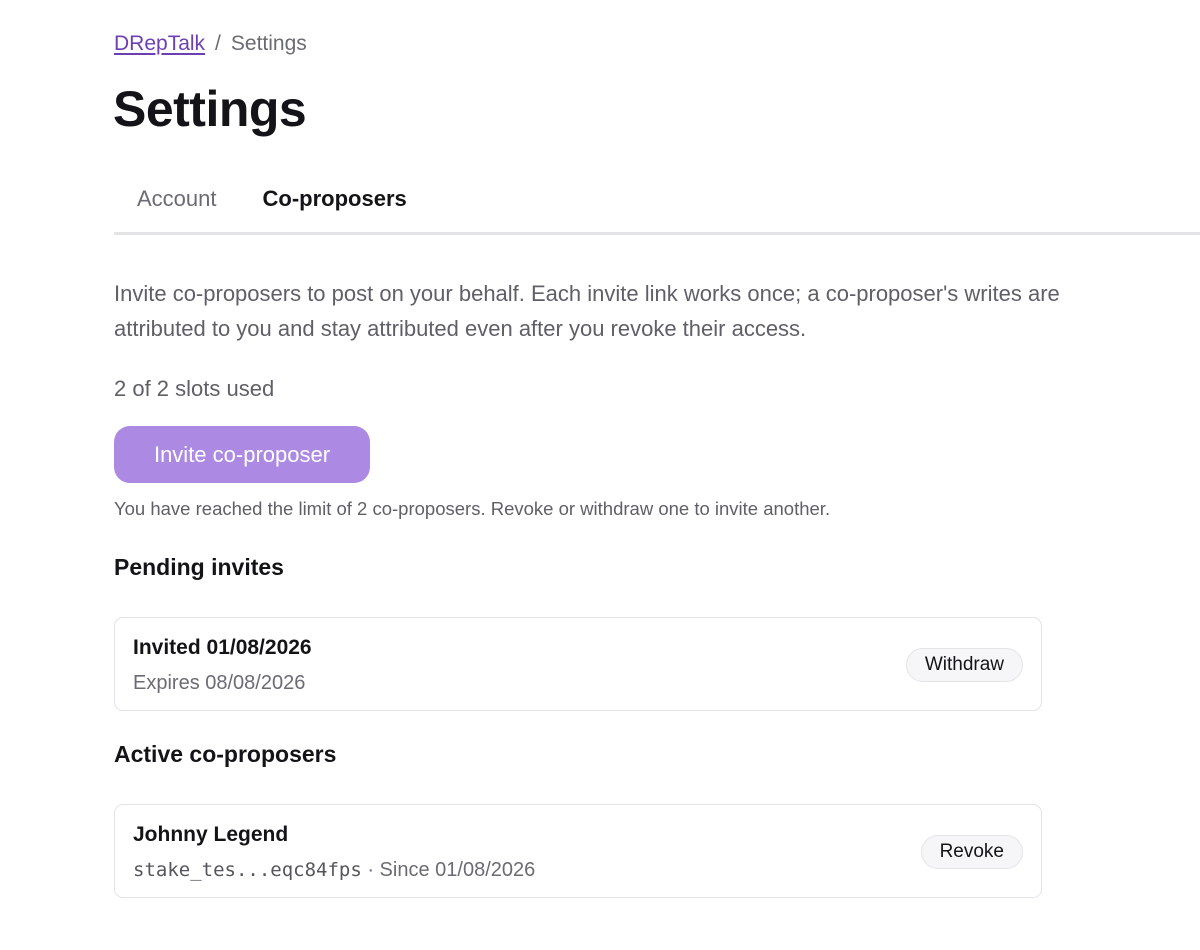 This screenshot has width=1200, height=950. Describe the element at coordinates (964, 665) in the screenshot. I see `withdraw-button: Withdraw` at that location.